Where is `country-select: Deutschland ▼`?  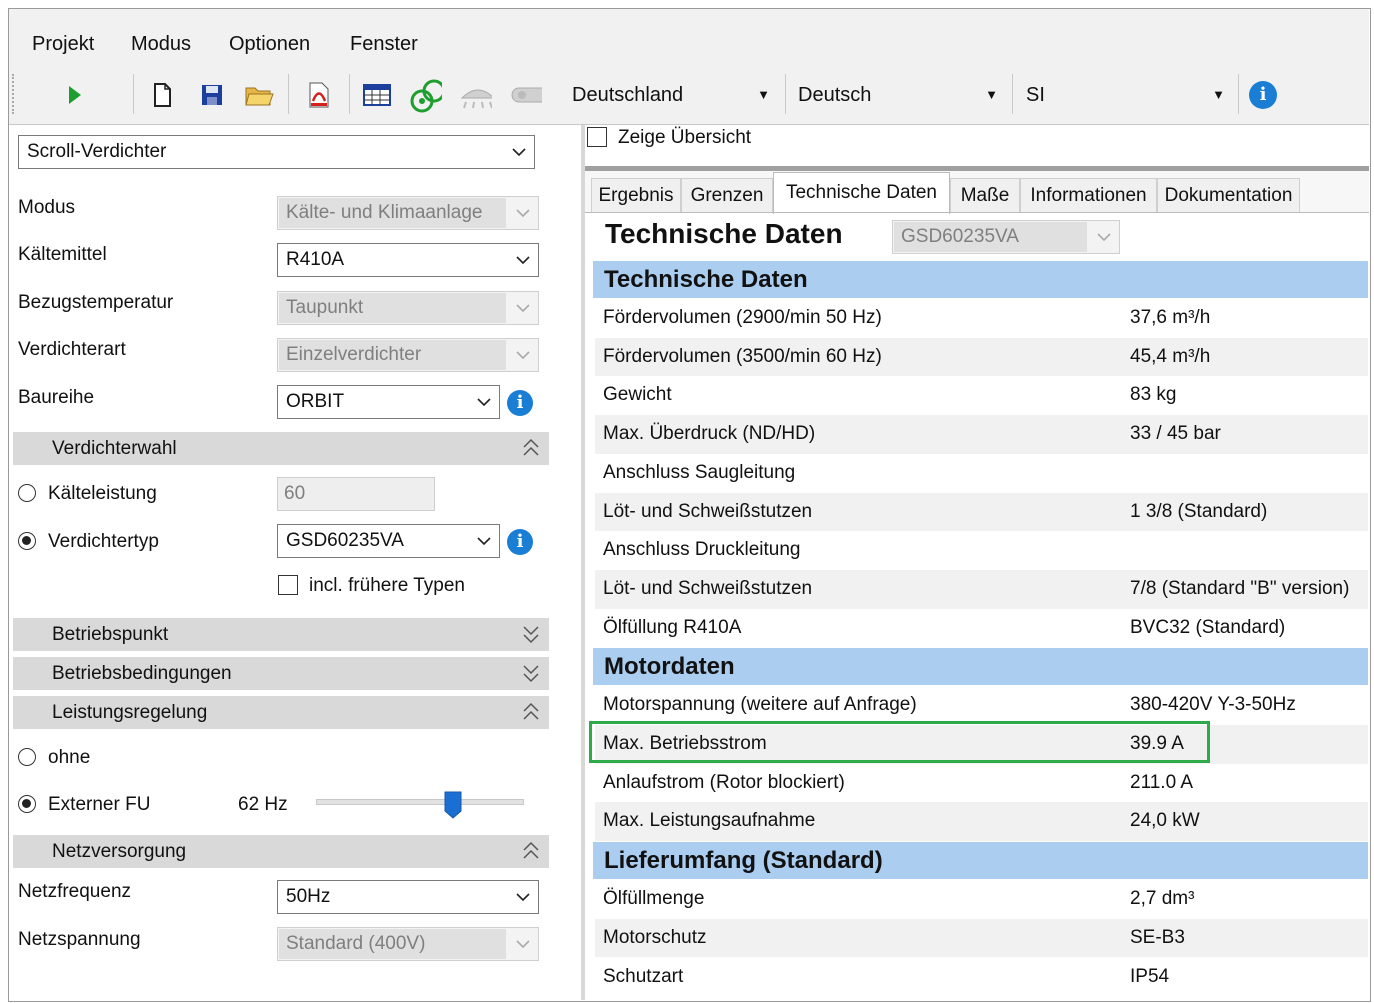
country-select: Deutschland ▼ is located at coordinates (672, 95).